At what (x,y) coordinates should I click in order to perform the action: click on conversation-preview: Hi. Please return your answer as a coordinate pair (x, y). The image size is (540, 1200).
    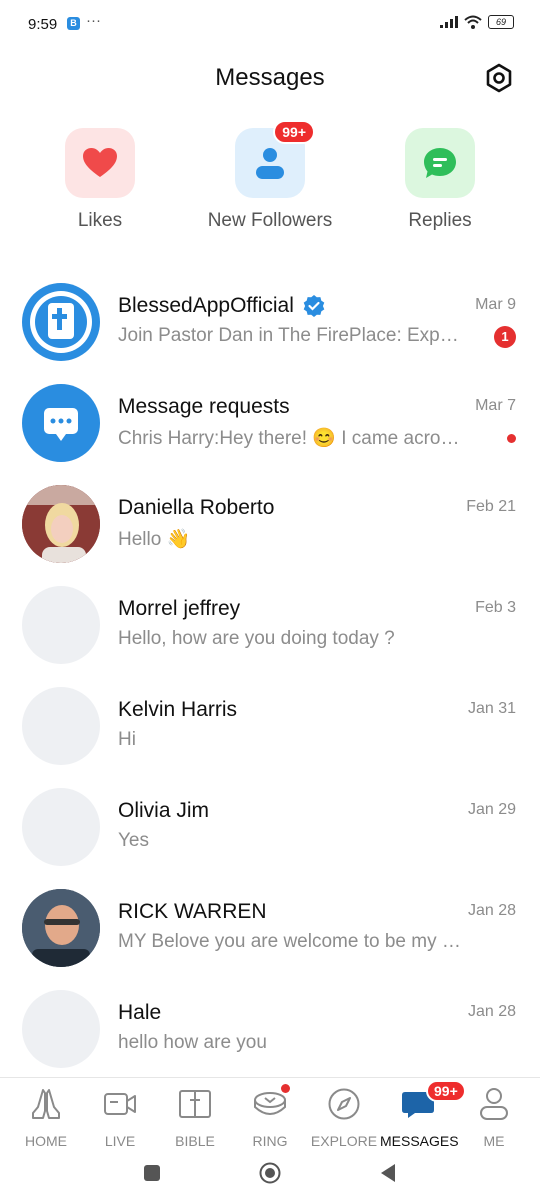
    Looking at the image, I should click on (127, 739).